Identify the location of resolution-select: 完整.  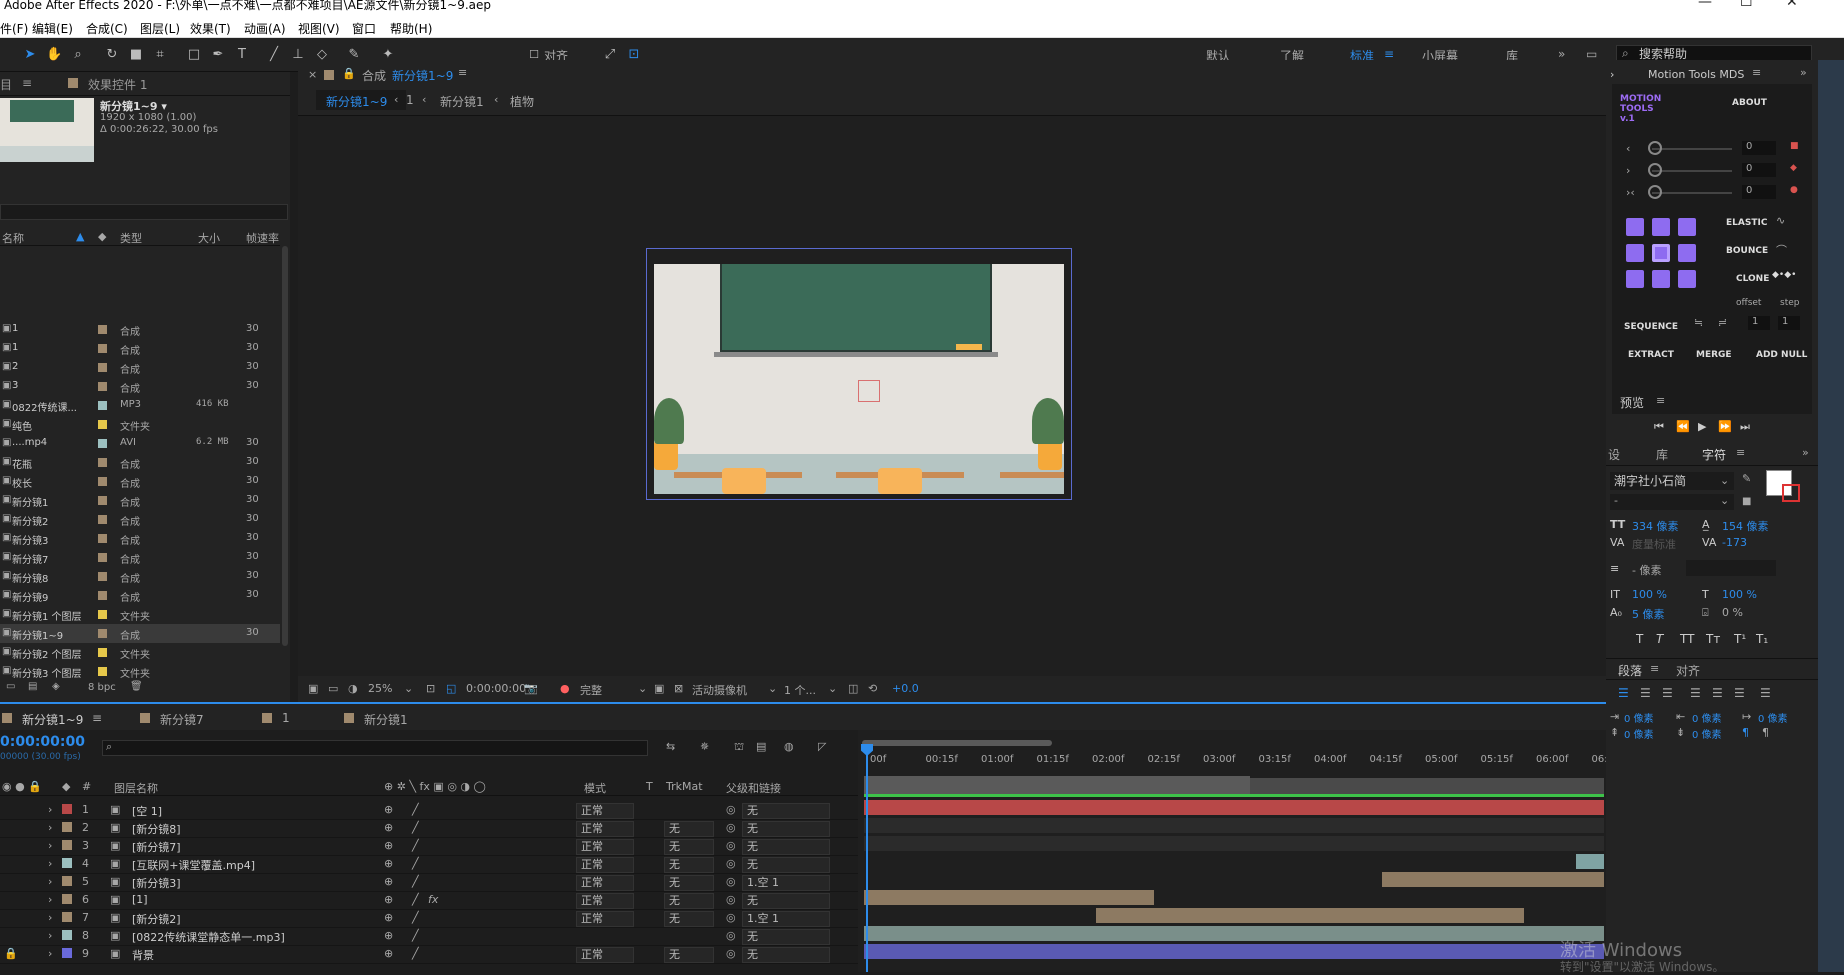
(591, 690).